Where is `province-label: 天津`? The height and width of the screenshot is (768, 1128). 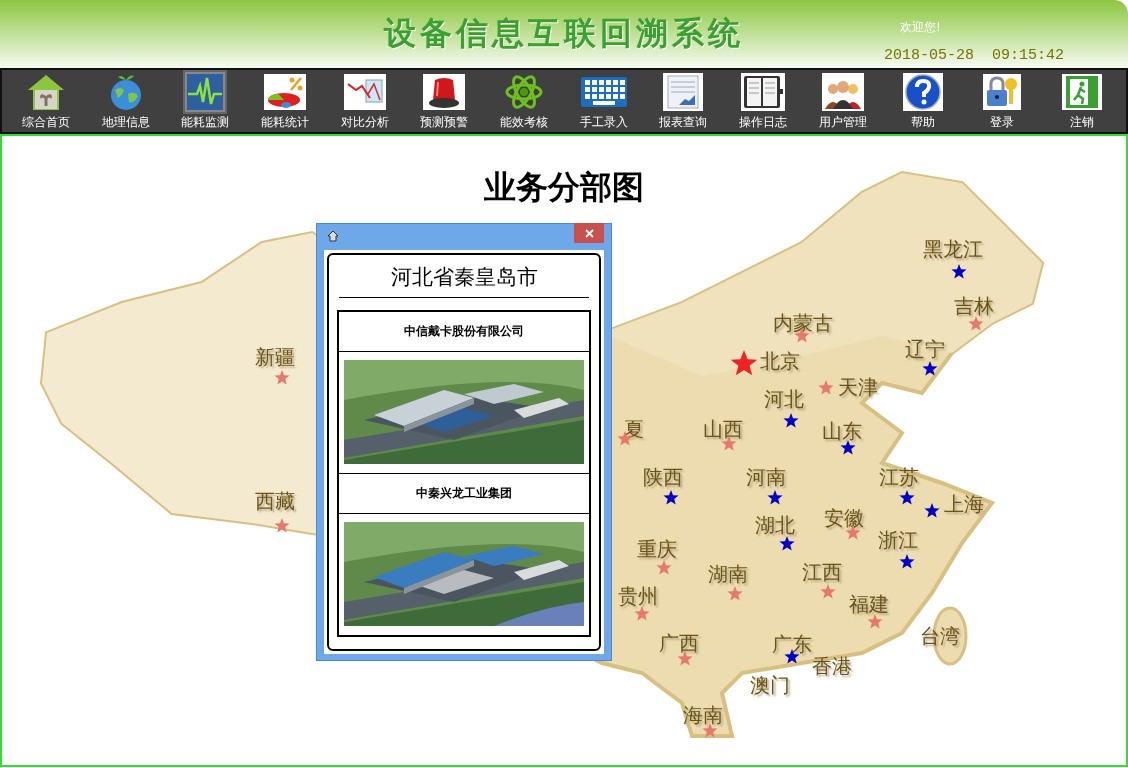
province-label: 天津 is located at coordinates (858, 387).